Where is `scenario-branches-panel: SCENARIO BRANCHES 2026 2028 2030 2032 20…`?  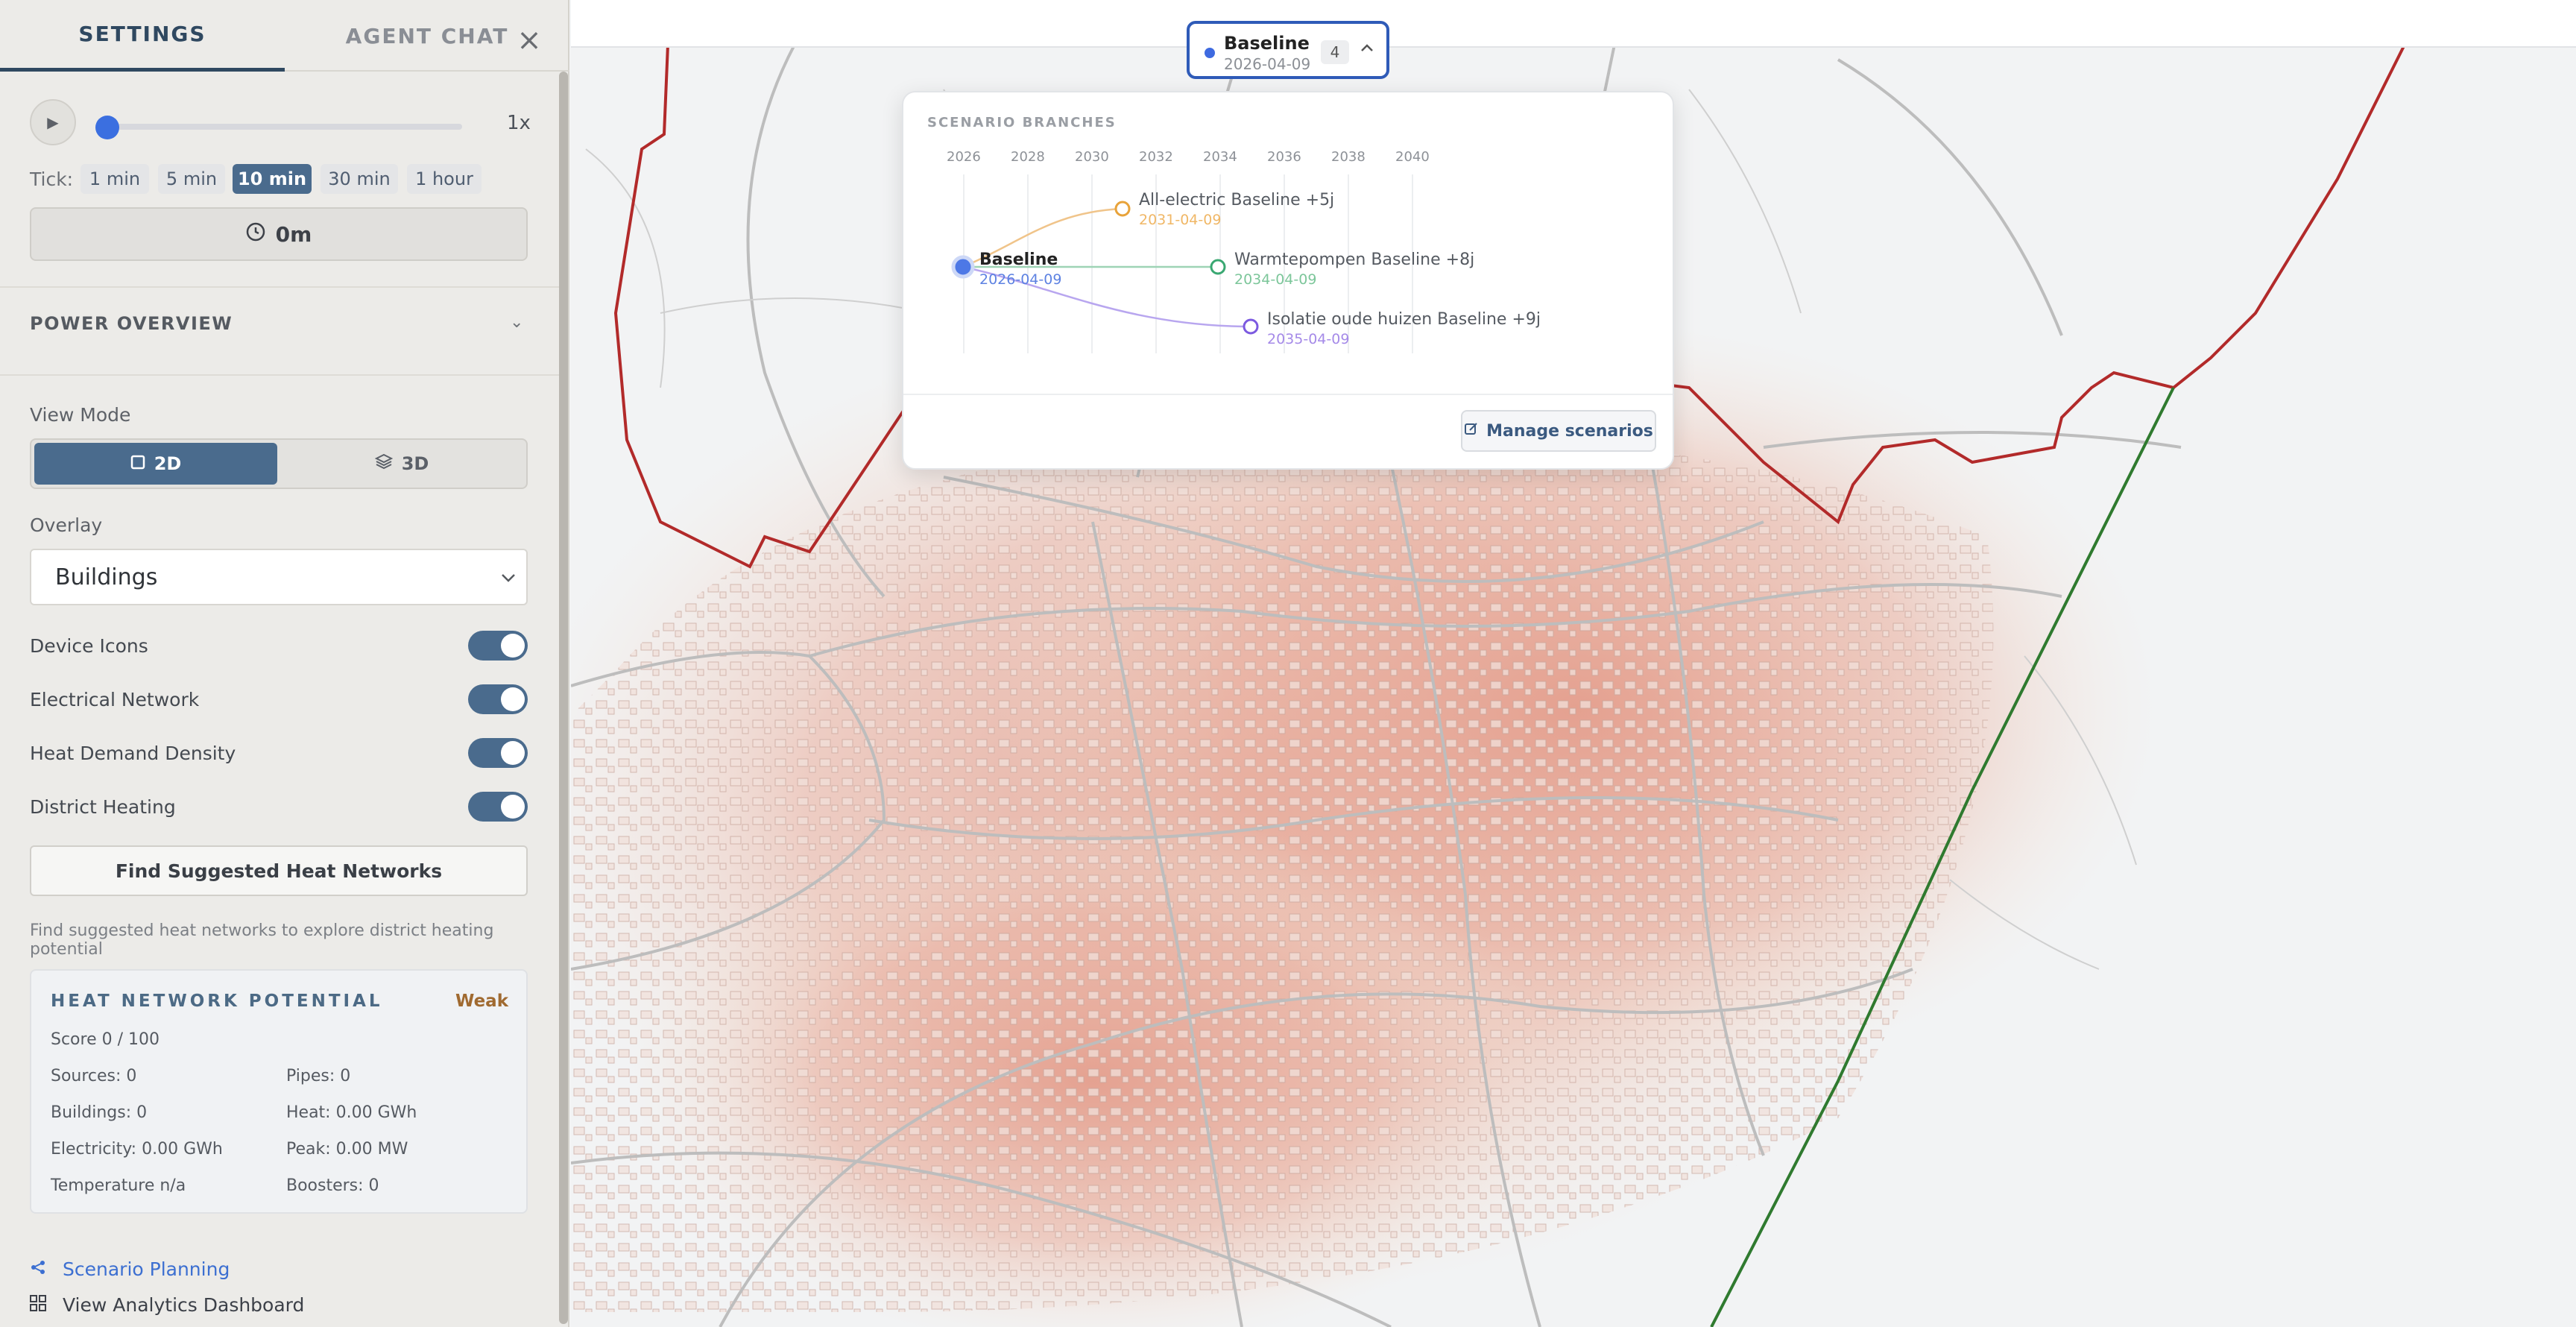 scenario-branches-panel: SCENARIO BRANCHES 2026 2028 2030 2032 20… is located at coordinates (1288, 280).